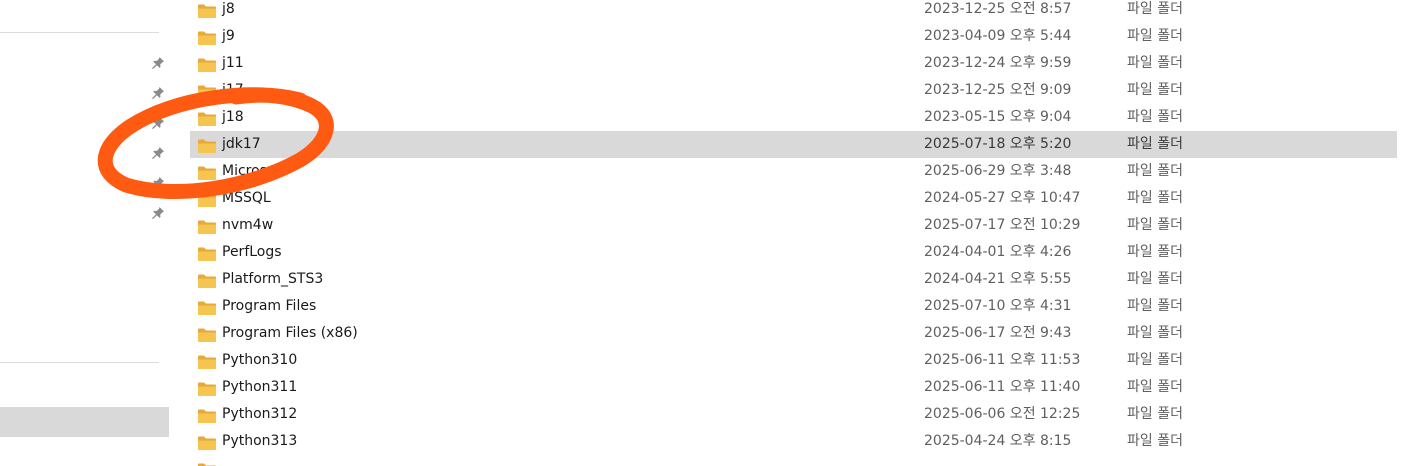  What do you see at coordinates (241, 144) in the screenshot?
I see `file-name: jdk17` at bounding box center [241, 144].